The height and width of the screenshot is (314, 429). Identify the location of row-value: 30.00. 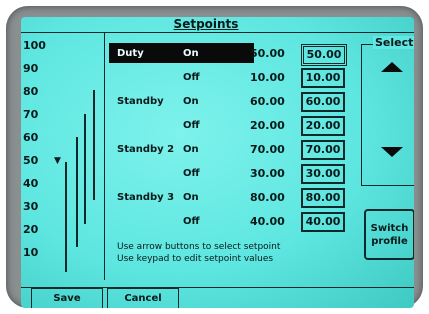
(267, 173).